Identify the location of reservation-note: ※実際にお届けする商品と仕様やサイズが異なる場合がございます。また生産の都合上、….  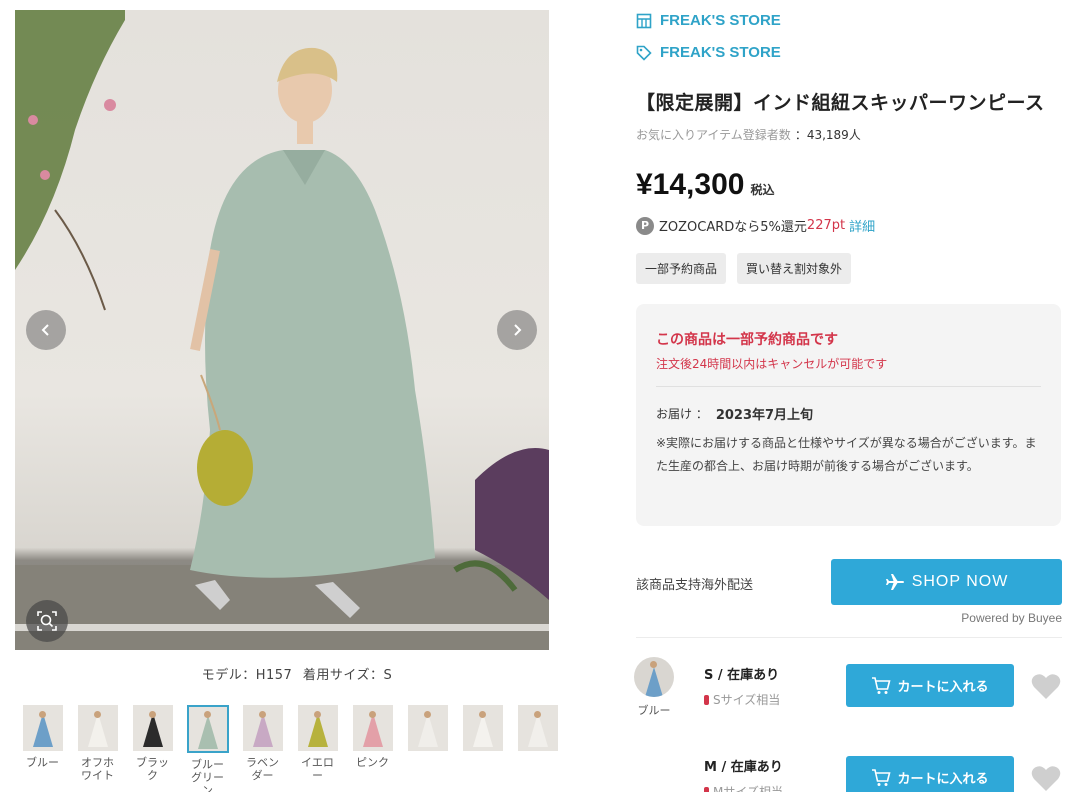
(846, 454).